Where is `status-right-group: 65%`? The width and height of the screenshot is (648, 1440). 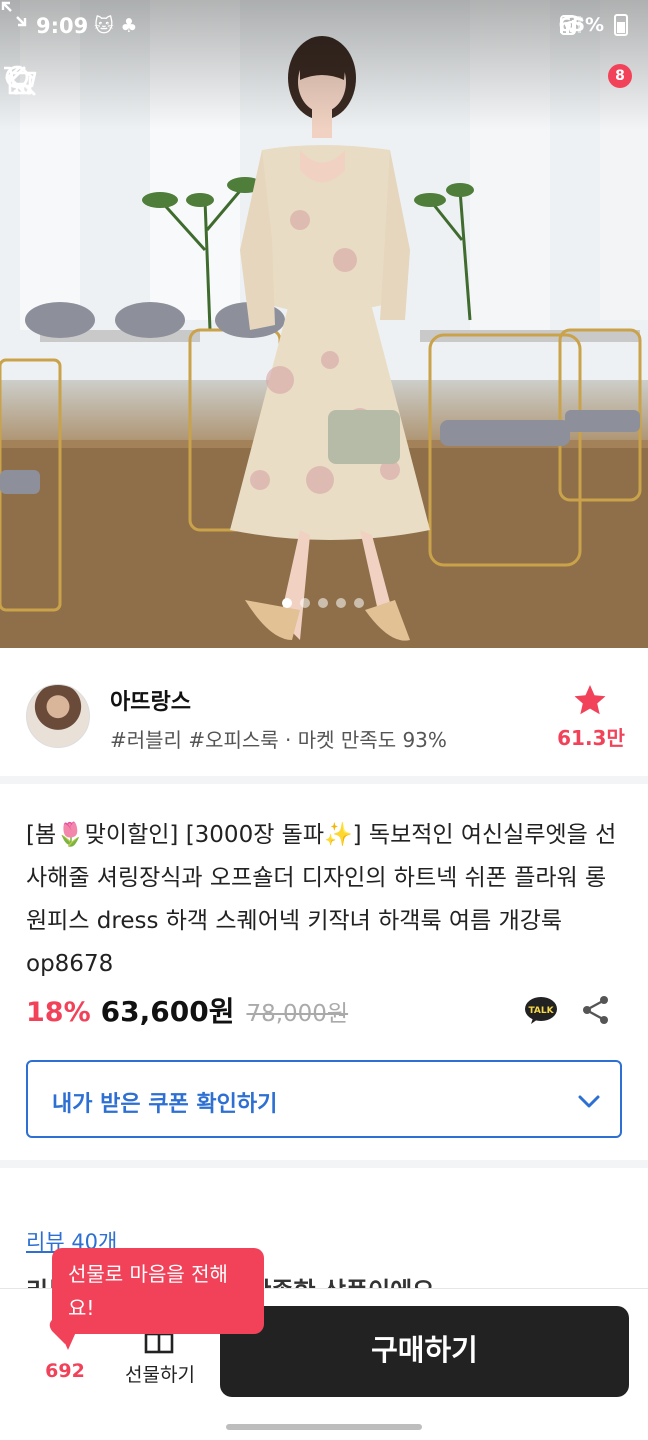 status-right-group: 65% is located at coordinates (593, 25).